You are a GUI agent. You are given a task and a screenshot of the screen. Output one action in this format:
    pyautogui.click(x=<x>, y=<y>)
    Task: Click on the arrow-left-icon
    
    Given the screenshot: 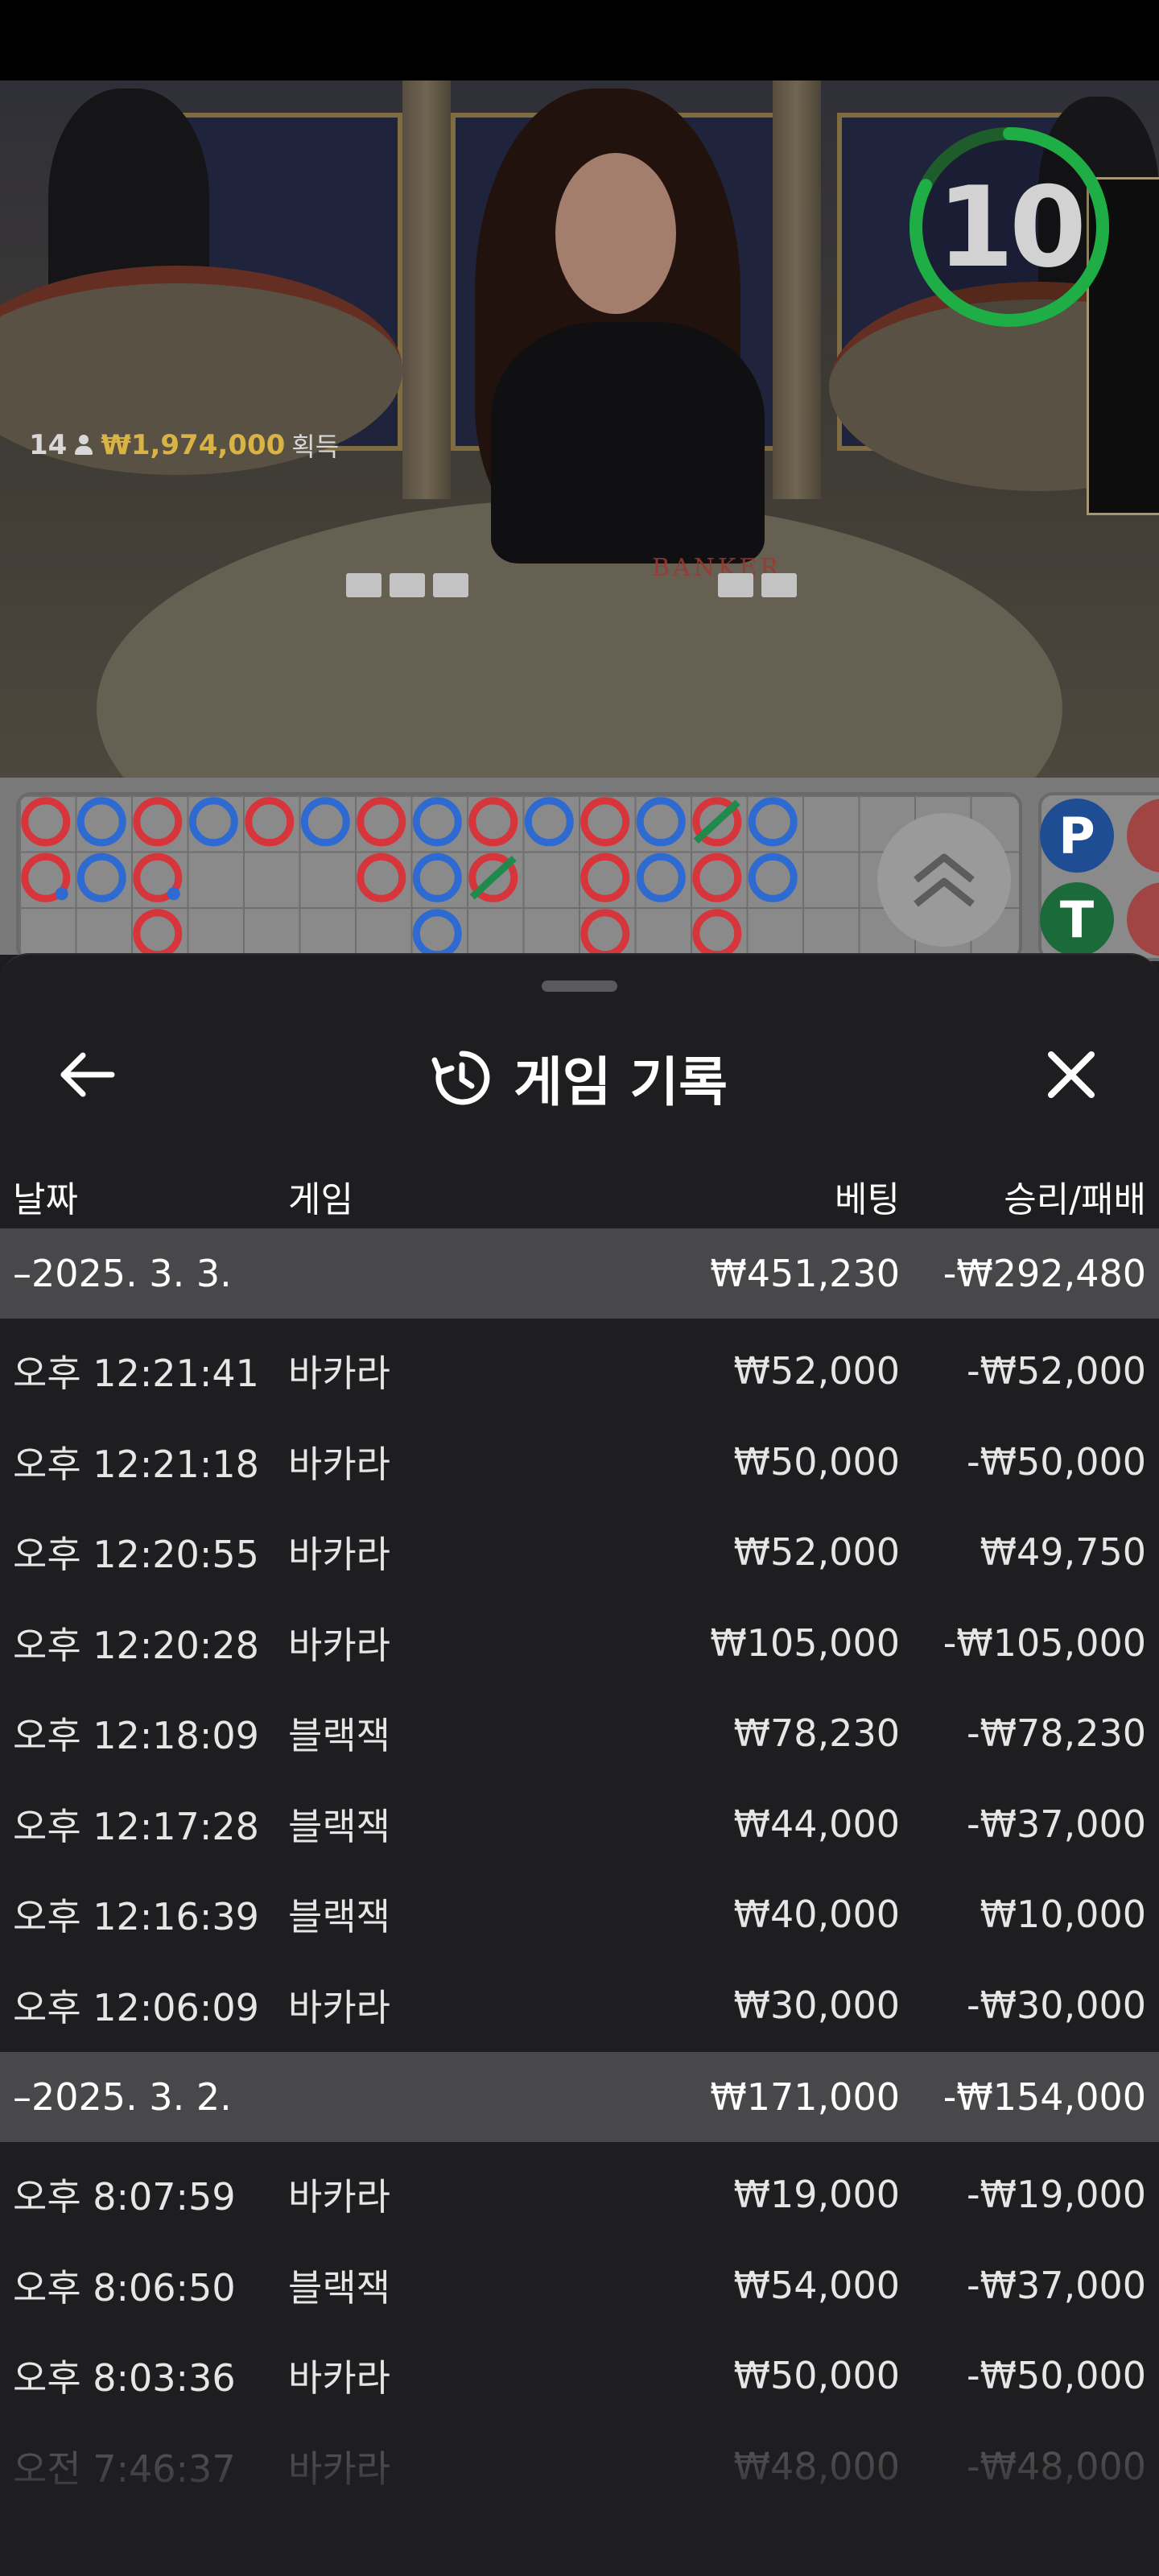 What is the action you would take?
    pyautogui.click(x=87, y=1074)
    